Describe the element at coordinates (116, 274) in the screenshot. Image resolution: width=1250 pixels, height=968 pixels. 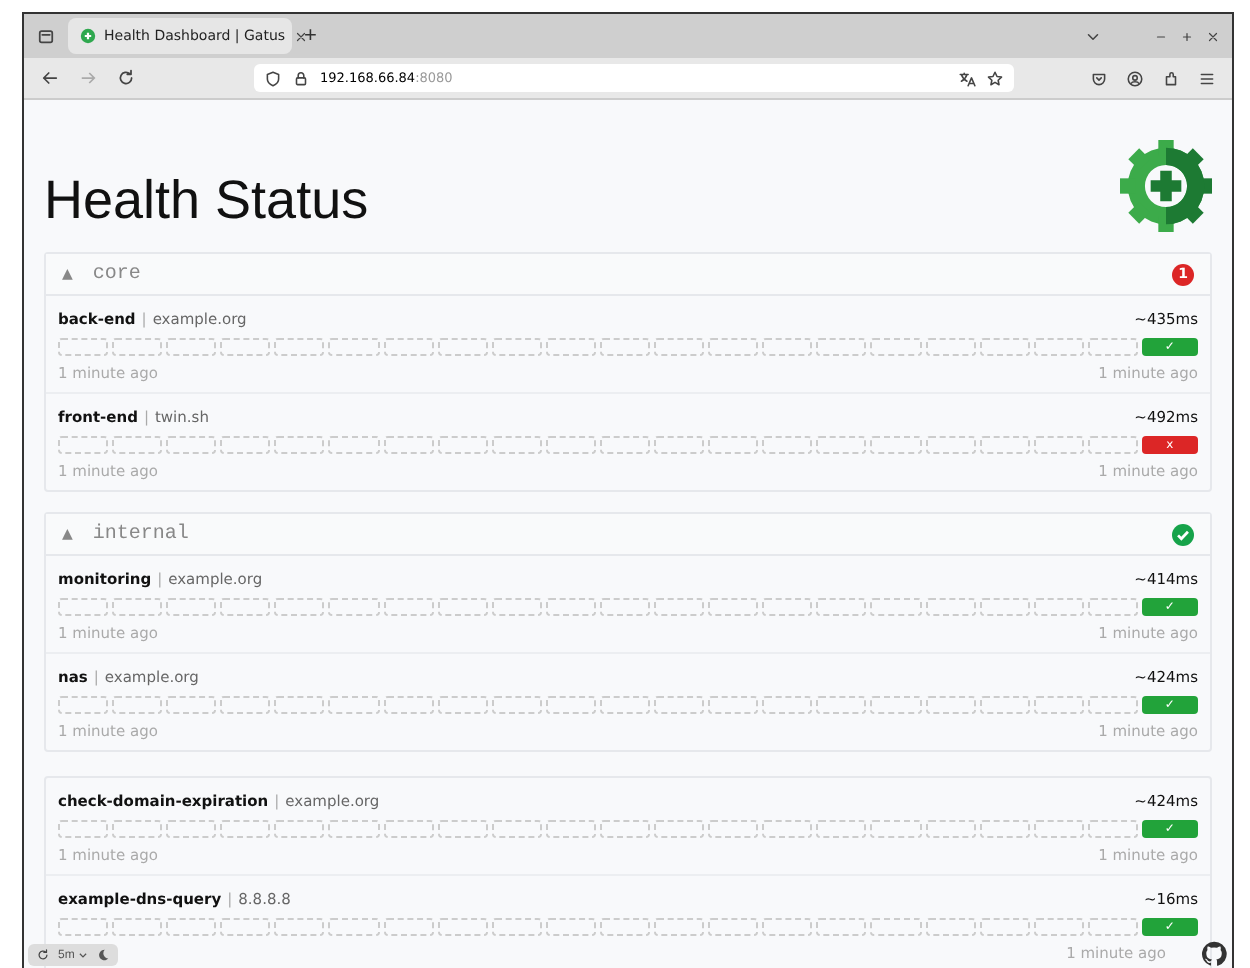
I see `group-name: core` at that location.